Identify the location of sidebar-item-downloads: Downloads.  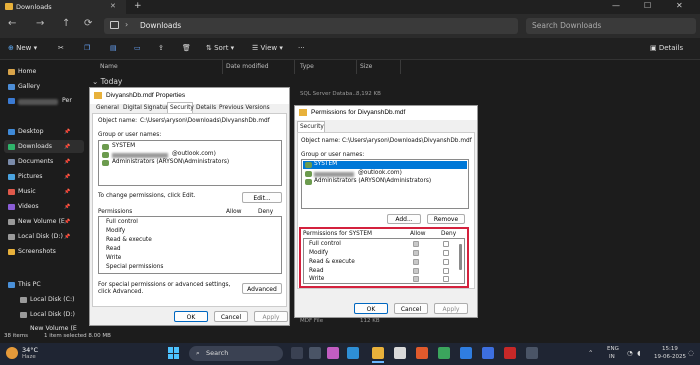
(35, 146).